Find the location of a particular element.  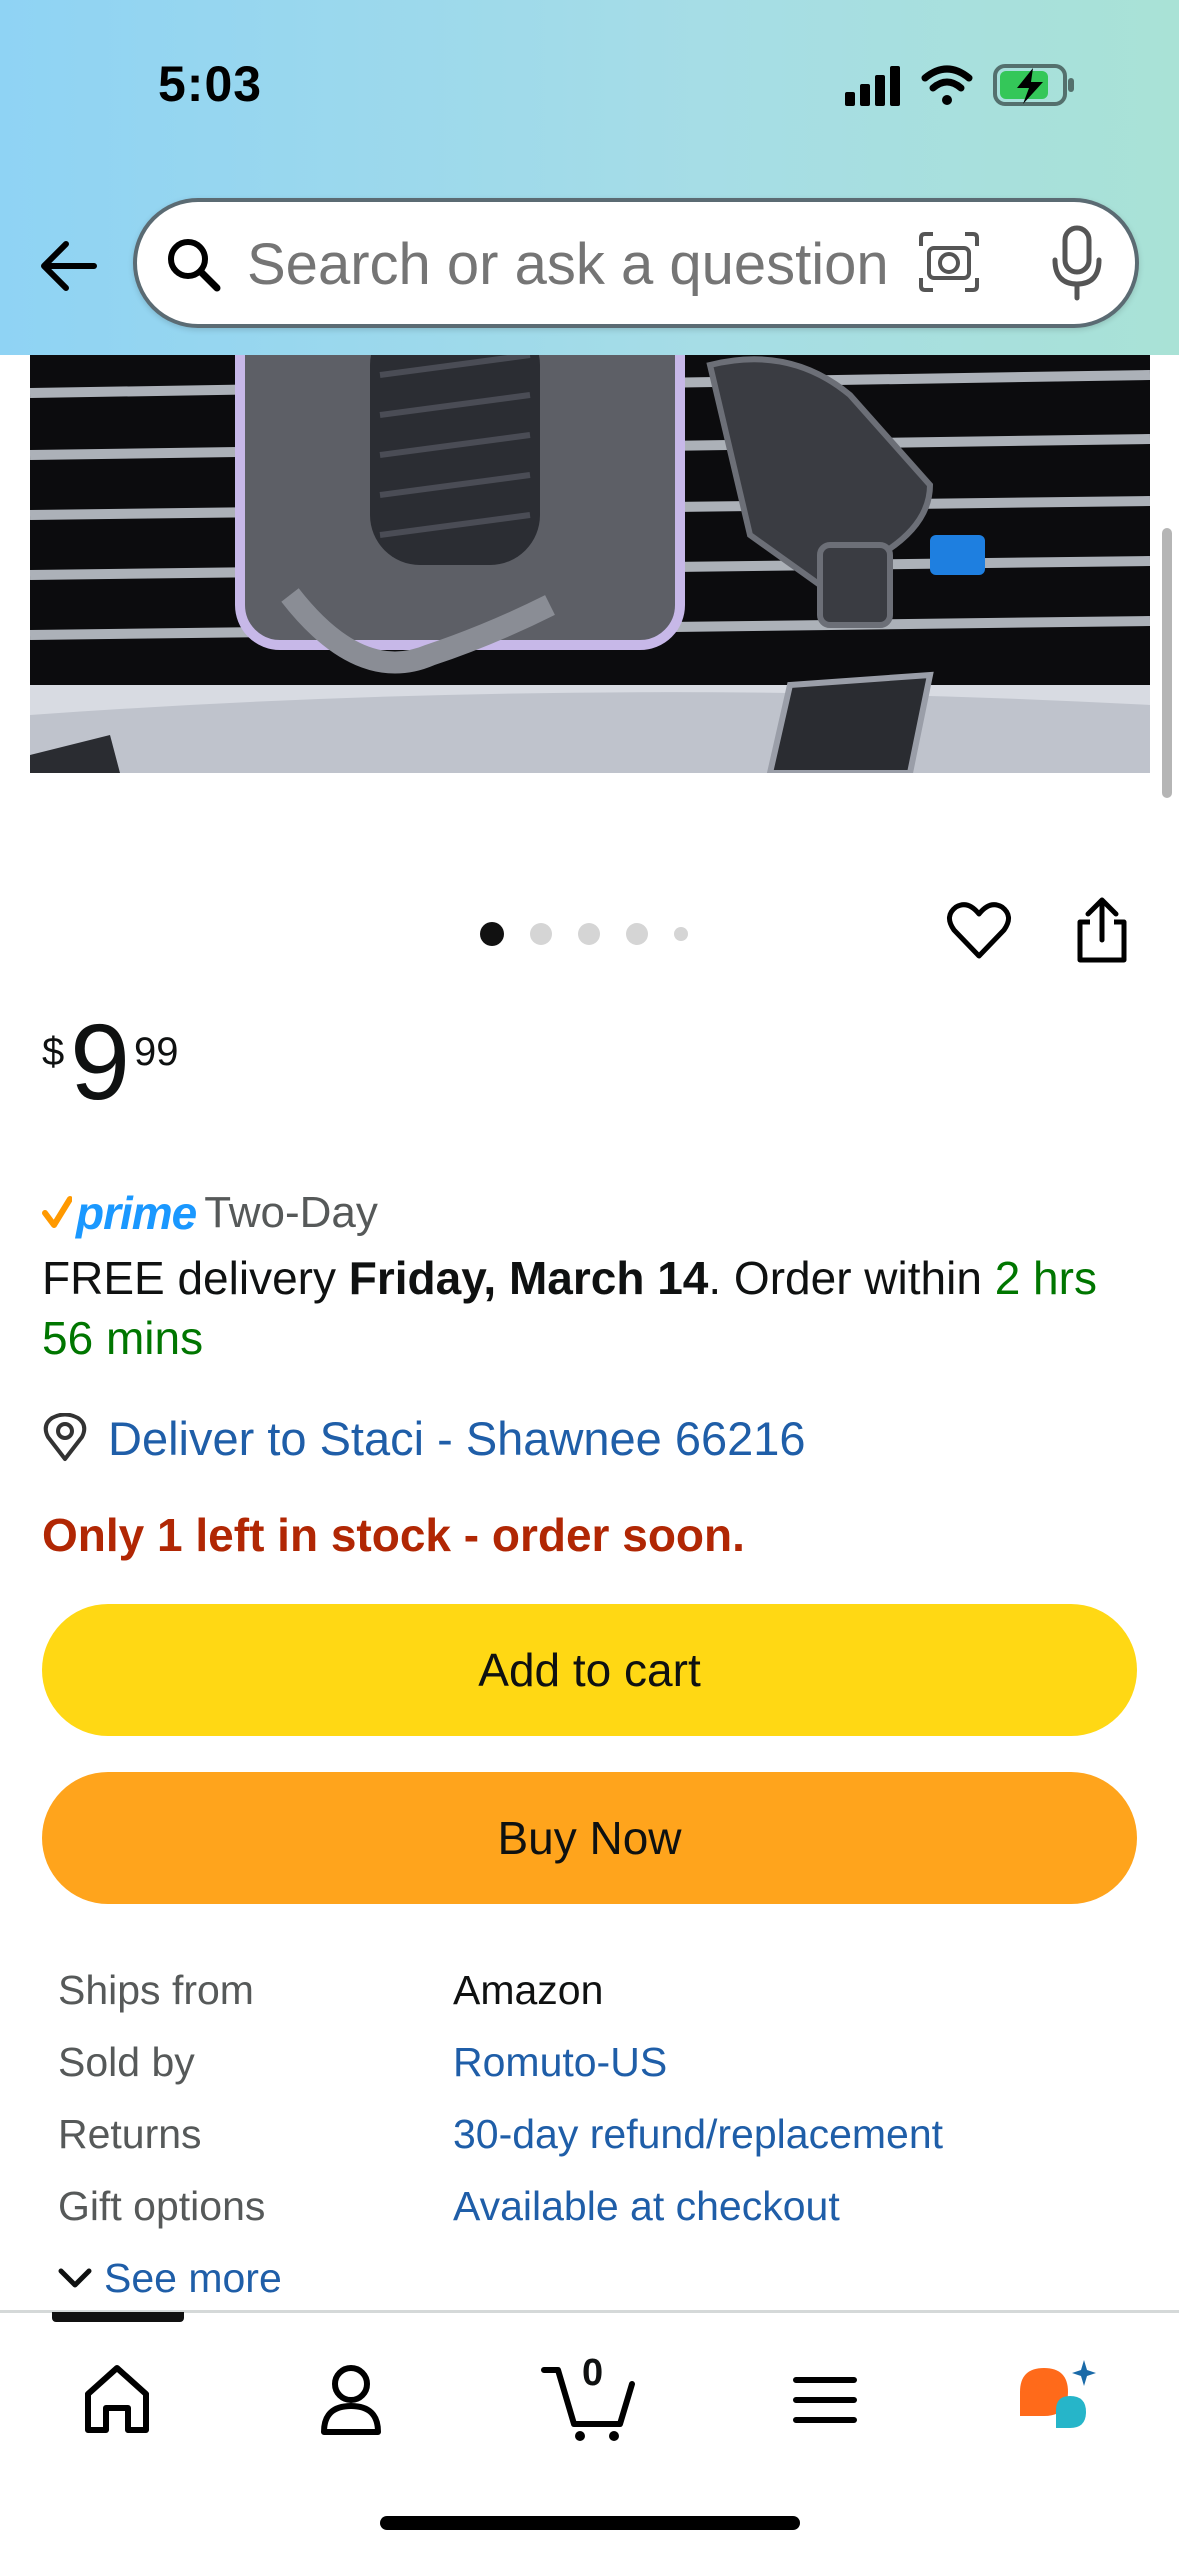

search-input is located at coordinates (597, 264).